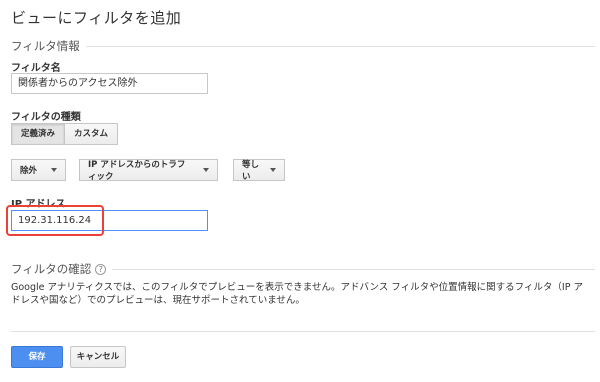  I want to click on cancel-button: キャンセル, so click(98, 357).